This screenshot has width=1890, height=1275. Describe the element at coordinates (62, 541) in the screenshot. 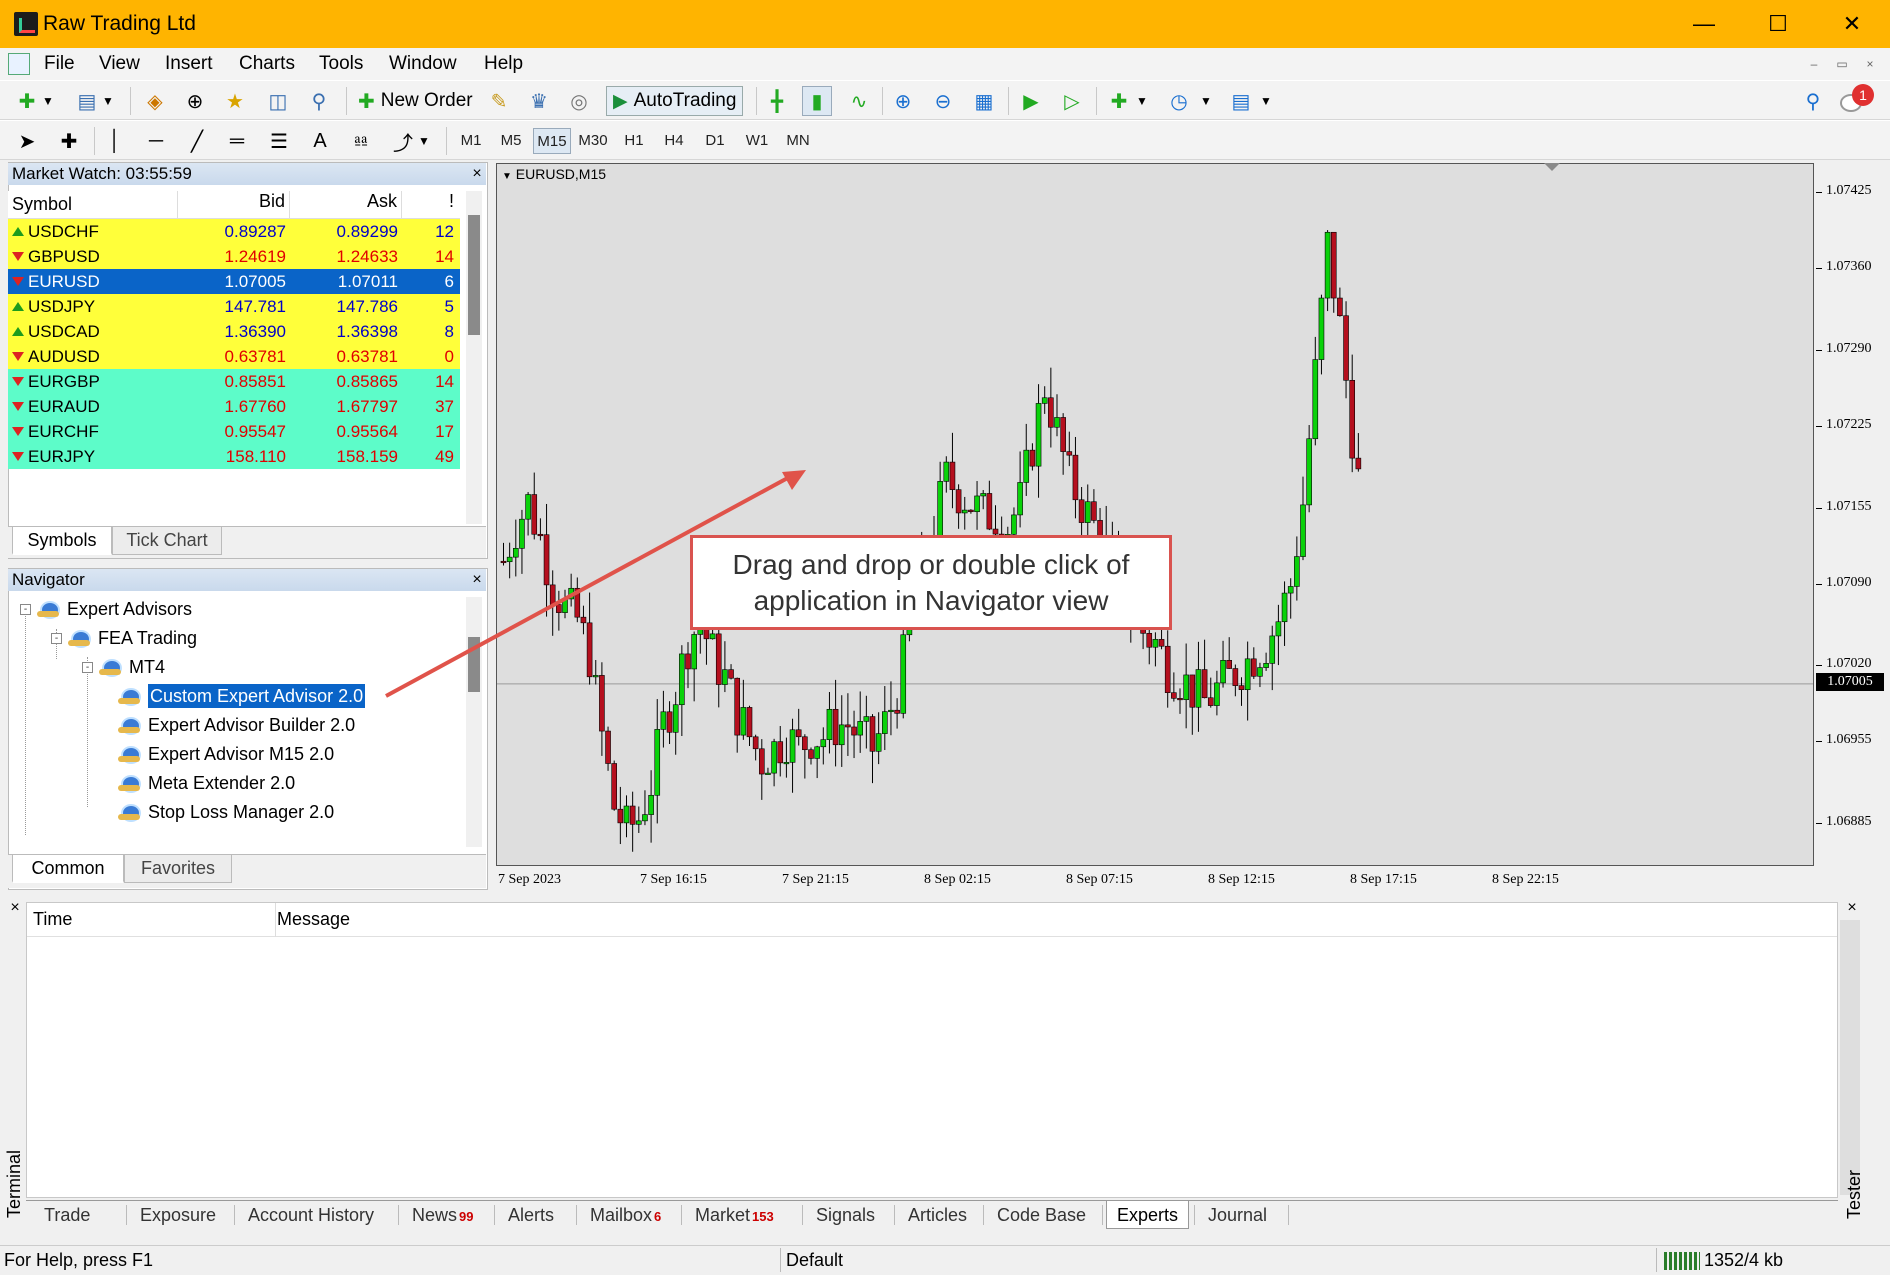

I see `tab-symbols: Symbols` at that location.